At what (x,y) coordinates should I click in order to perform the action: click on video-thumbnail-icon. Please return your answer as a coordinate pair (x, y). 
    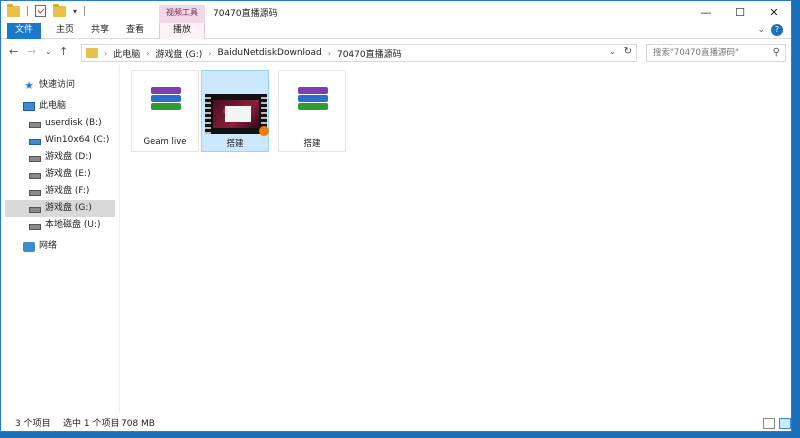
    Looking at the image, I should click on (237, 115).